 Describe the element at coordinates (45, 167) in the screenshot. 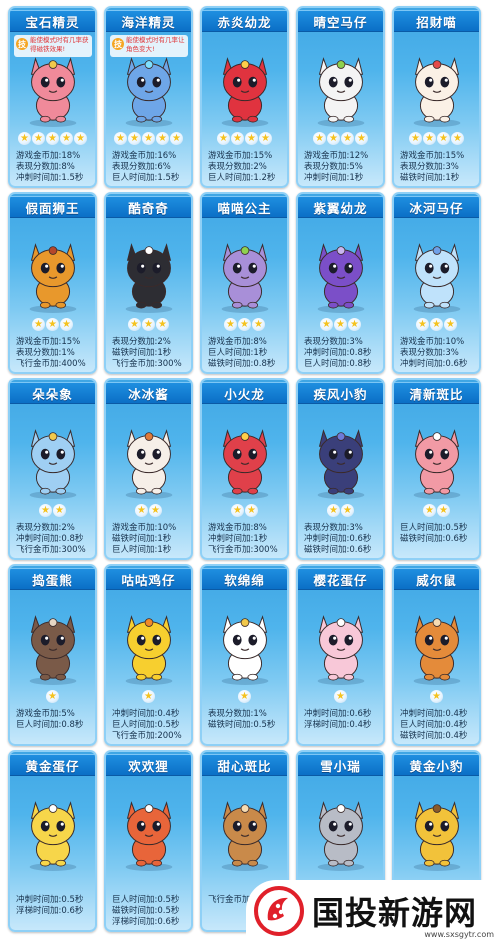

I see `stat-line: 表现分数加:8%` at that location.